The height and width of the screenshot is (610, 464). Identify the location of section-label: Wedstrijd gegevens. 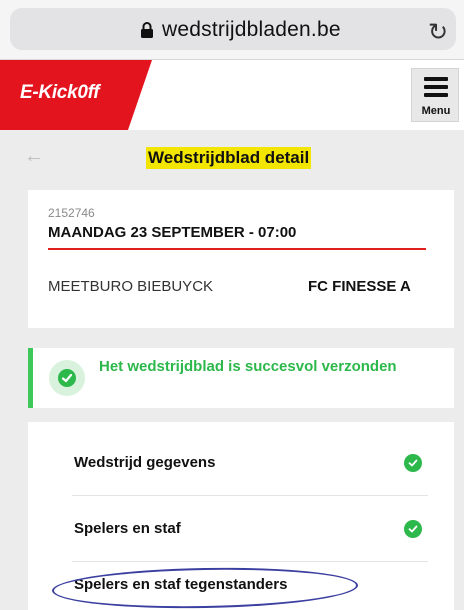
(145, 462).